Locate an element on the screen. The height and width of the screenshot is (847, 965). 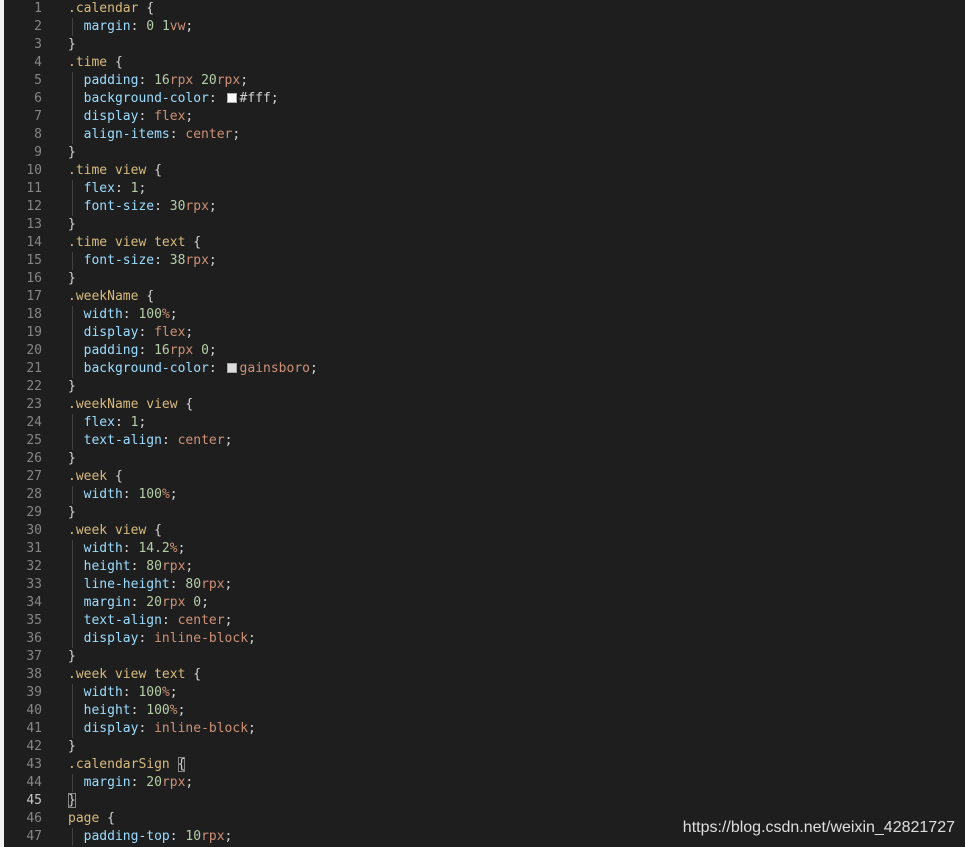
code-text: .week view { is located at coordinates (115, 531).